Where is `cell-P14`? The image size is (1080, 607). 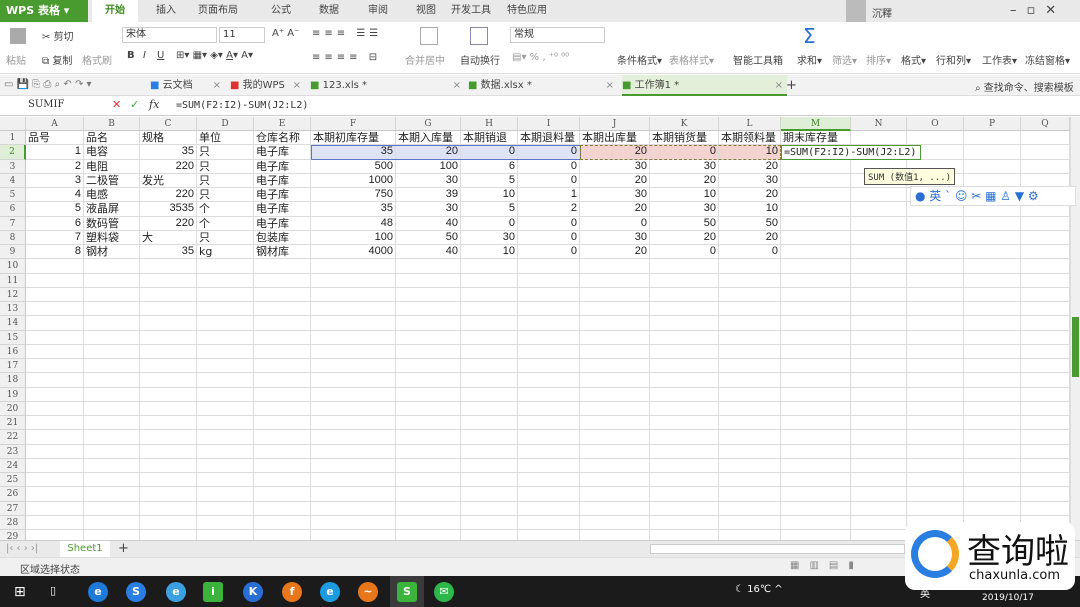 cell-P14 is located at coordinates (992, 323).